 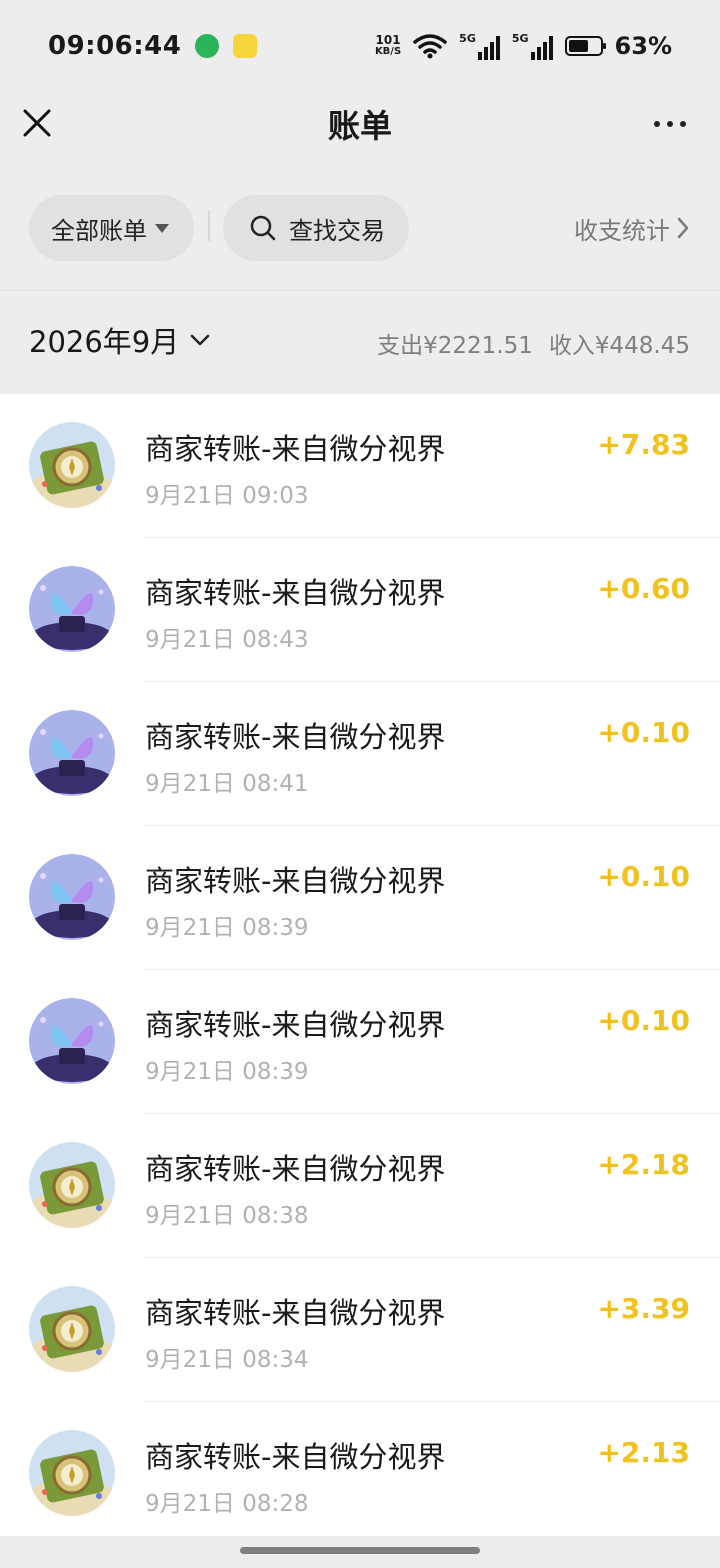 What do you see at coordinates (37, 123) in the screenshot?
I see `close-icon` at bounding box center [37, 123].